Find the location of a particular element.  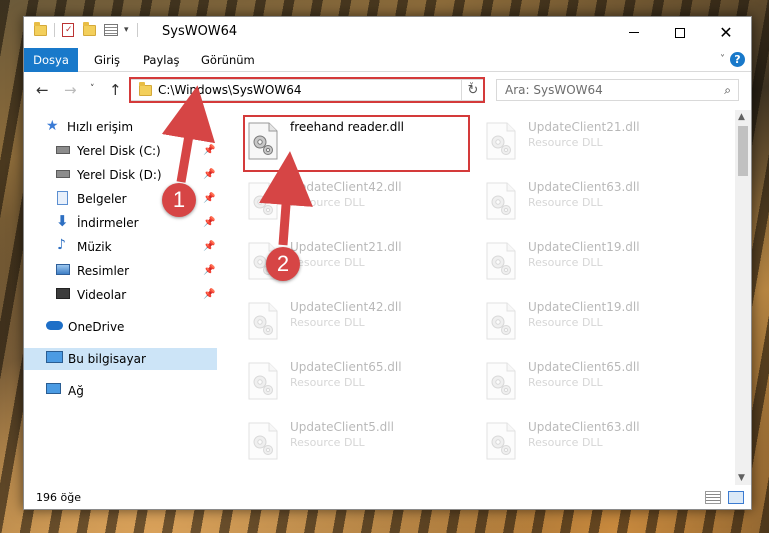

callout-step-1: 1 is located at coordinates (179, 200).